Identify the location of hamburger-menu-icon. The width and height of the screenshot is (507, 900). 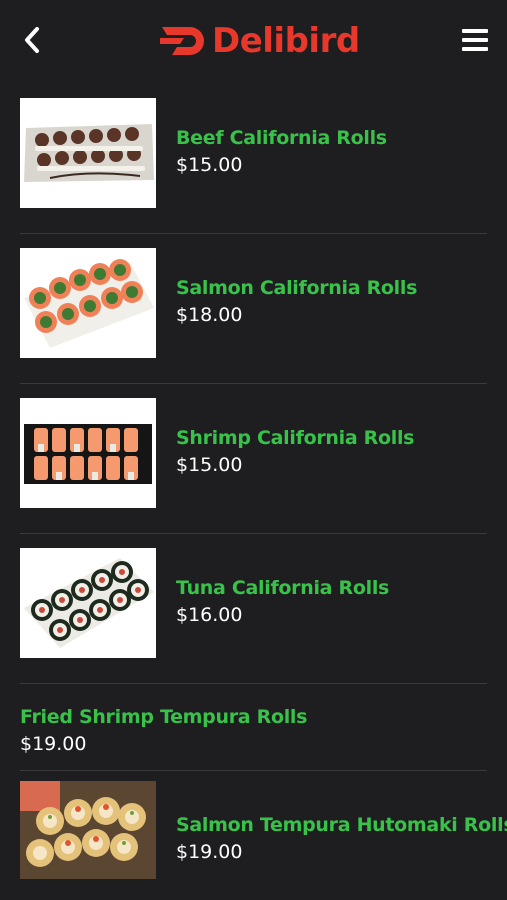
(475, 40).